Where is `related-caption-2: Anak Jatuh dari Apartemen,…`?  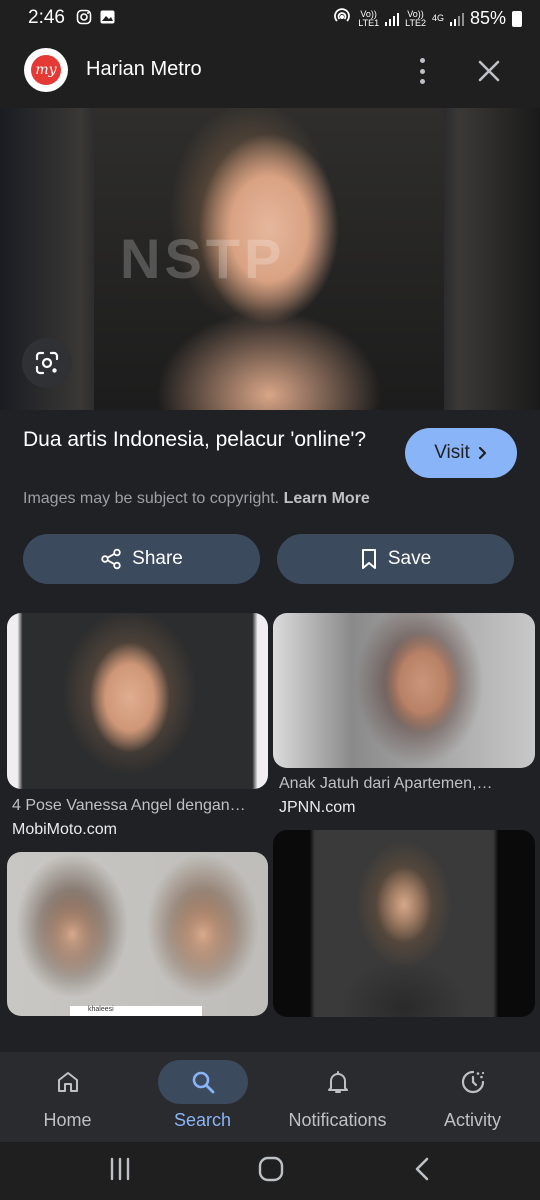 related-caption-2: Anak Jatuh dari Apartemen,… is located at coordinates (406, 784).